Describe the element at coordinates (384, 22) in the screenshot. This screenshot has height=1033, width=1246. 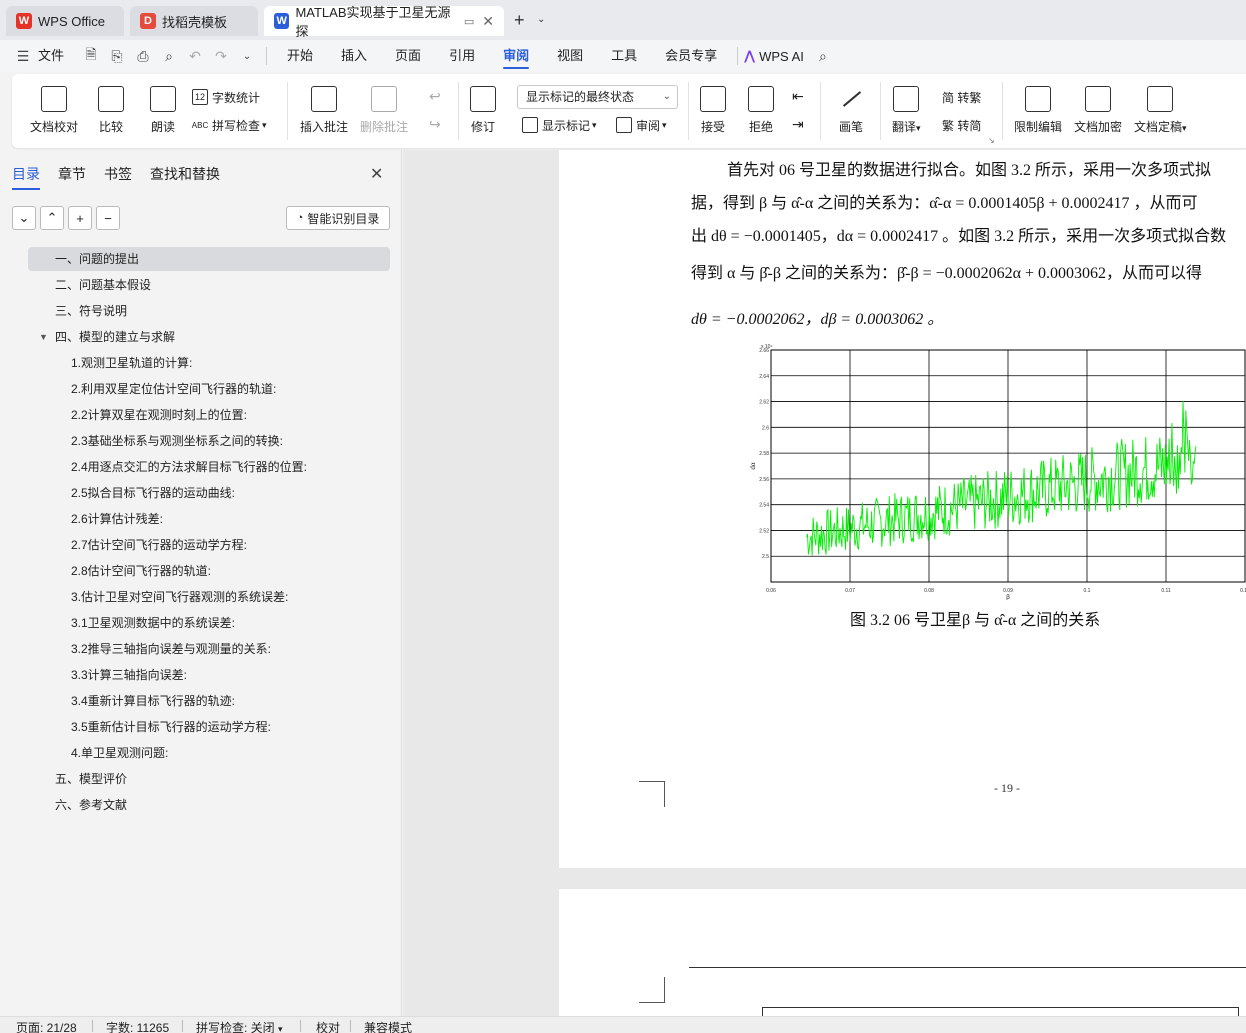
I see `tab-document: W MATLAB实现基于卫星无源探 ▭ ✕` at that location.